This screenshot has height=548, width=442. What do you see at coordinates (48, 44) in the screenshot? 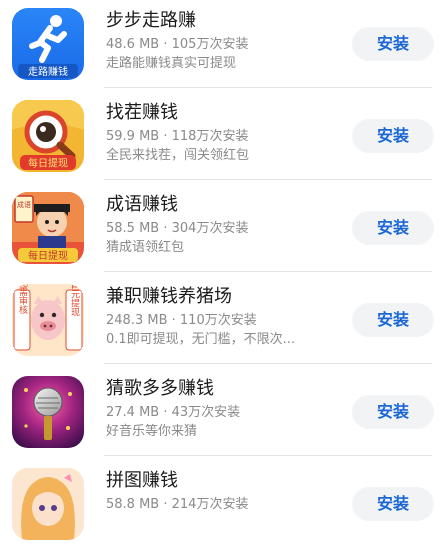
I see `running-man-icon: 走路赚钱` at bounding box center [48, 44].